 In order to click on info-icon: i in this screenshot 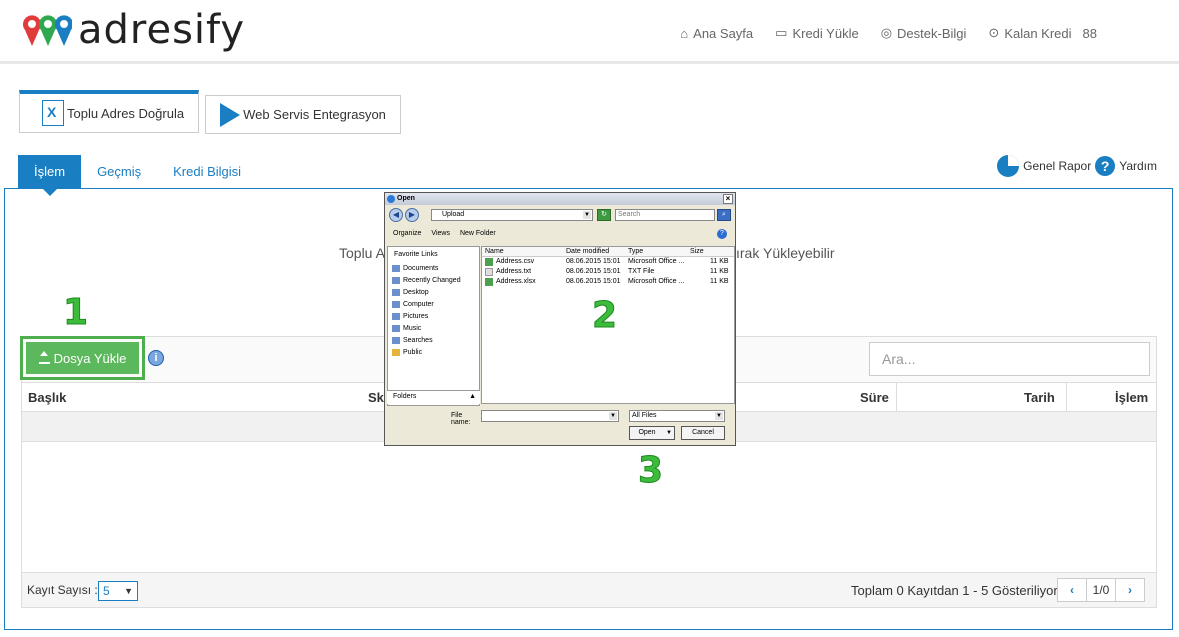, I will do `click(156, 358)`.